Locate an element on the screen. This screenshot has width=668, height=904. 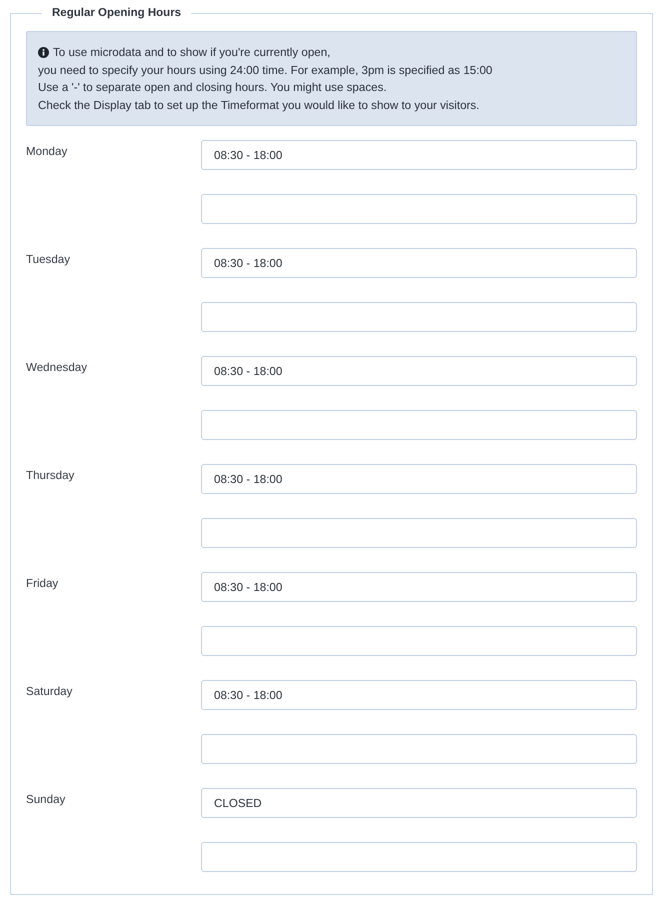
day-label: Saturday is located at coordinates (49, 691).